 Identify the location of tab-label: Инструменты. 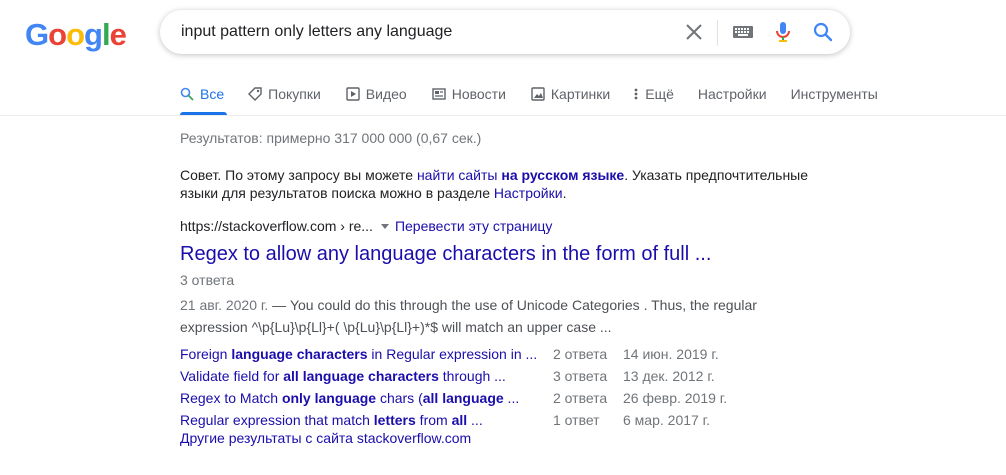
(834, 94).